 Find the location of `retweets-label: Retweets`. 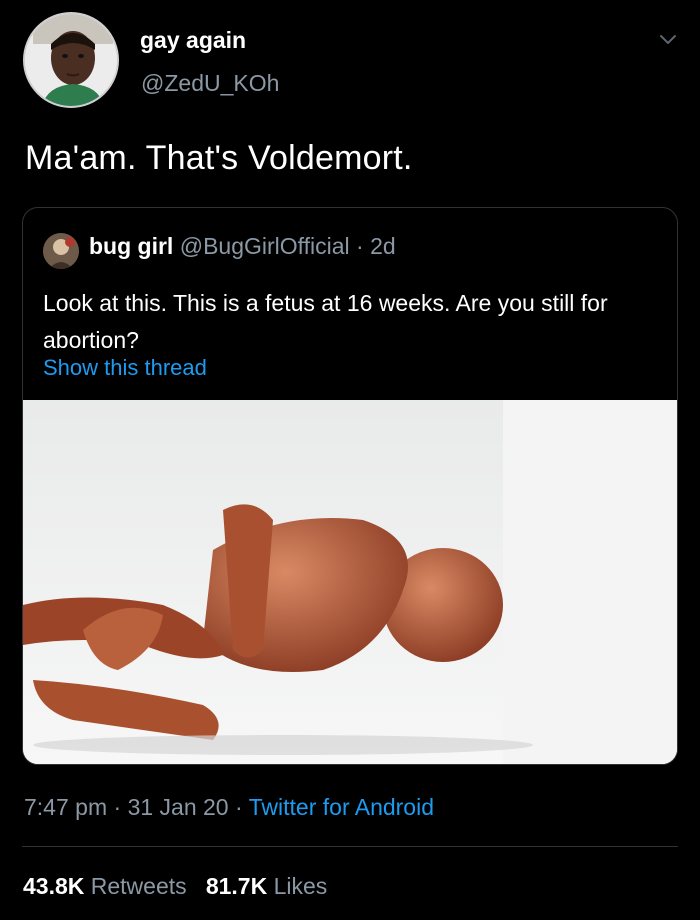

retweets-label: Retweets is located at coordinates (138, 886).